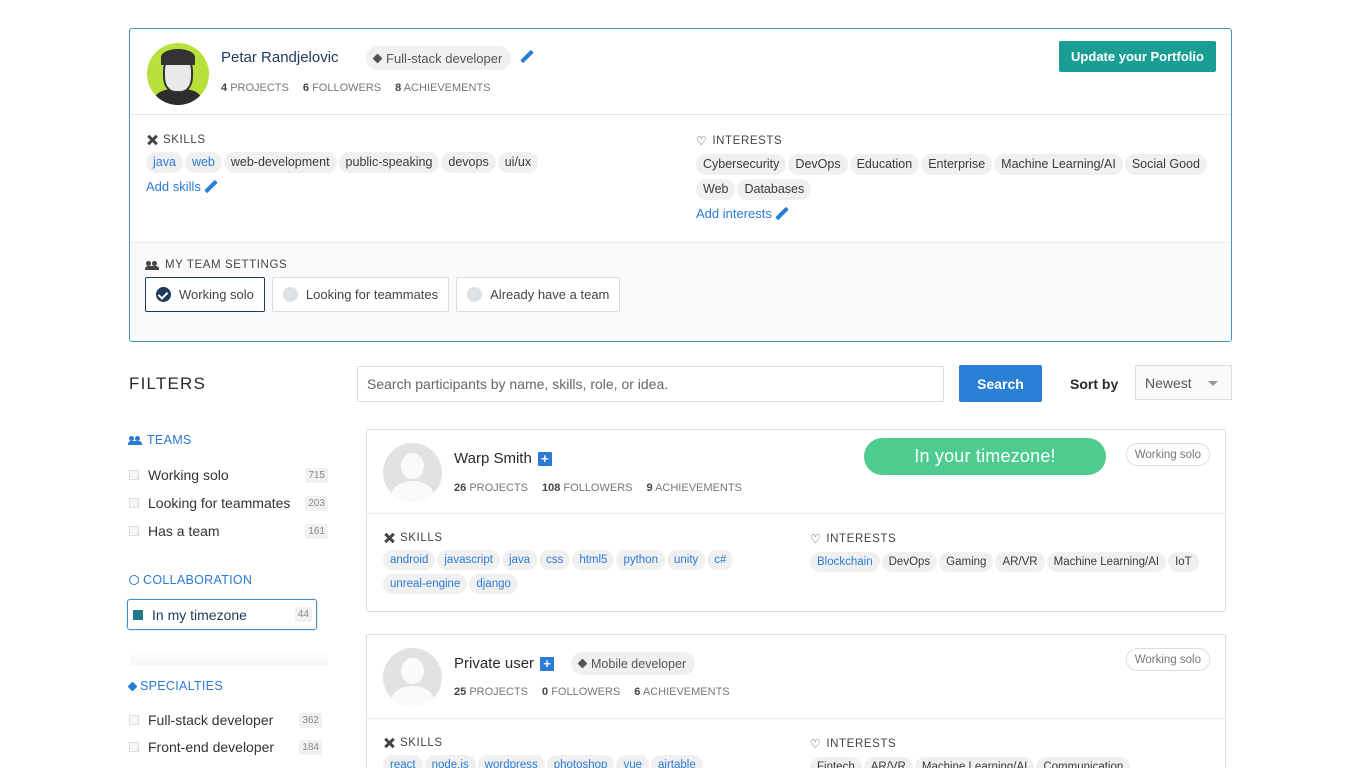 This screenshot has height=768, width=1366. What do you see at coordinates (211, 187) in the screenshot?
I see `pencil-icon` at bounding box center [211, 187].